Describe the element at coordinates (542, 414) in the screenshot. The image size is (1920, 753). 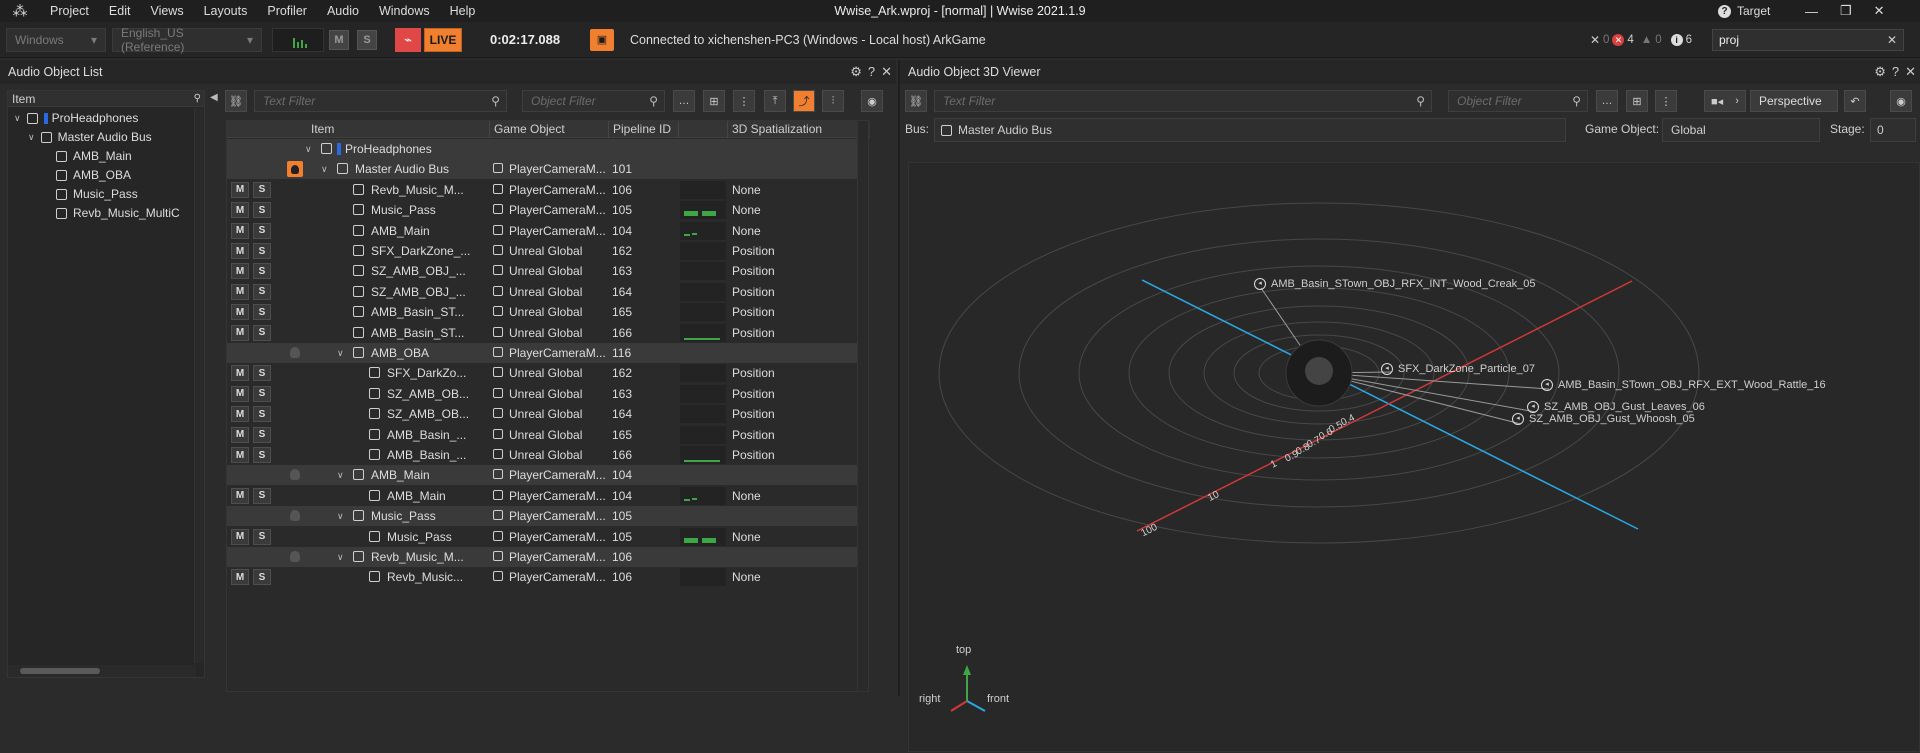
I see `table-row: M S SZ_AMB_OB... Unreal Global 164 Position` at that location.